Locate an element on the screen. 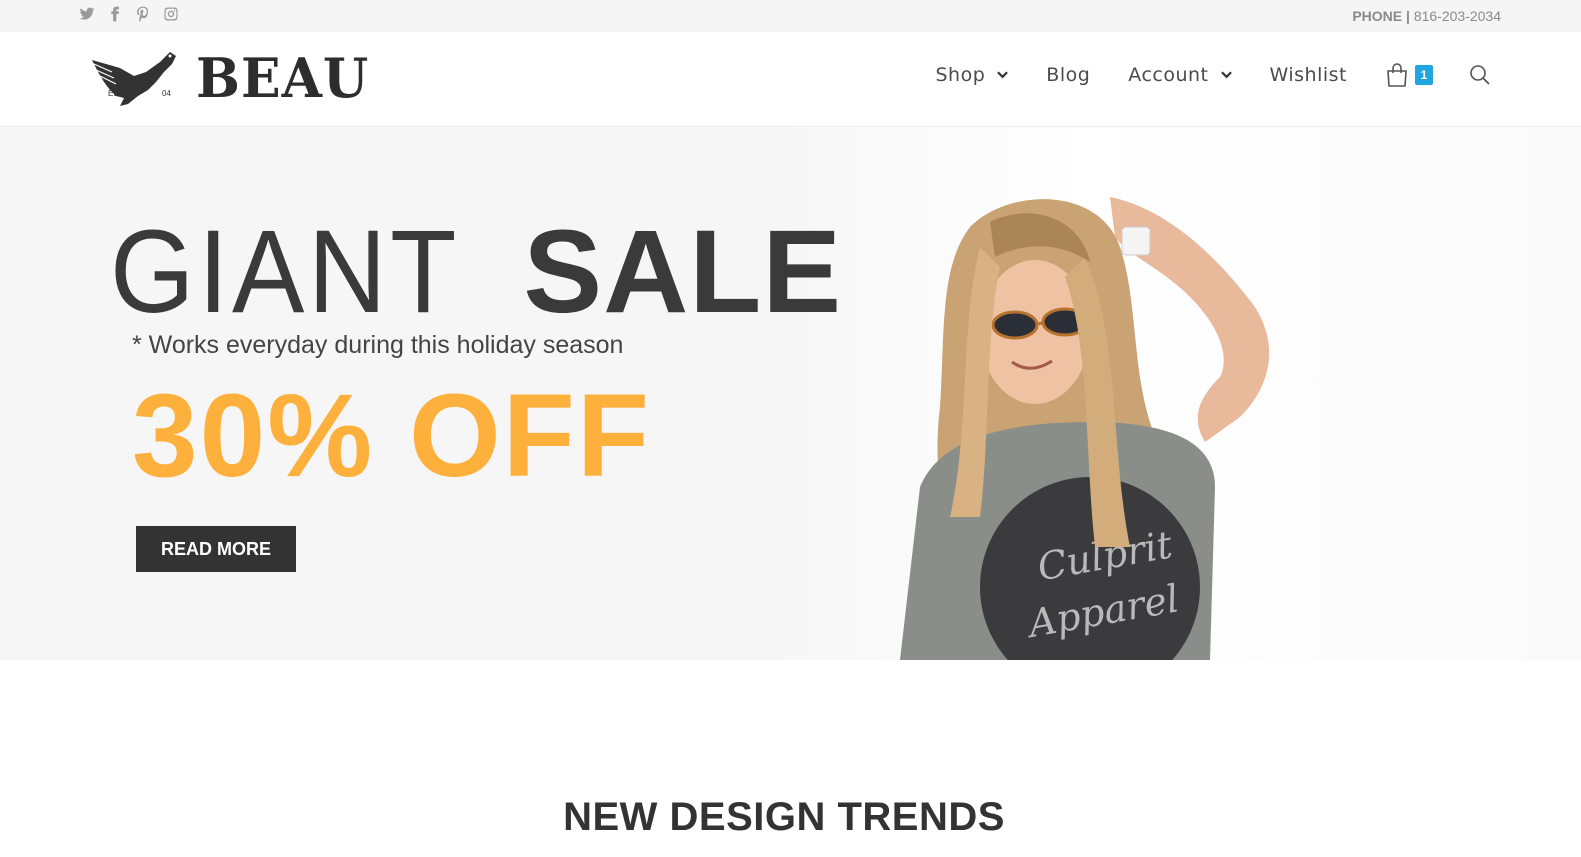  svg-text: EST is located at coordinates (116, 93).